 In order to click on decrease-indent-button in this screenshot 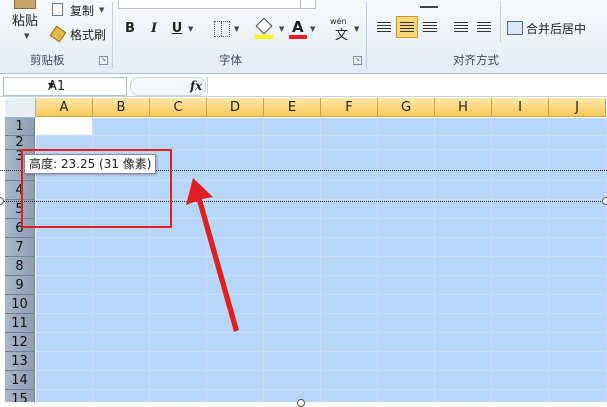, I will do `click(461, 28)`.